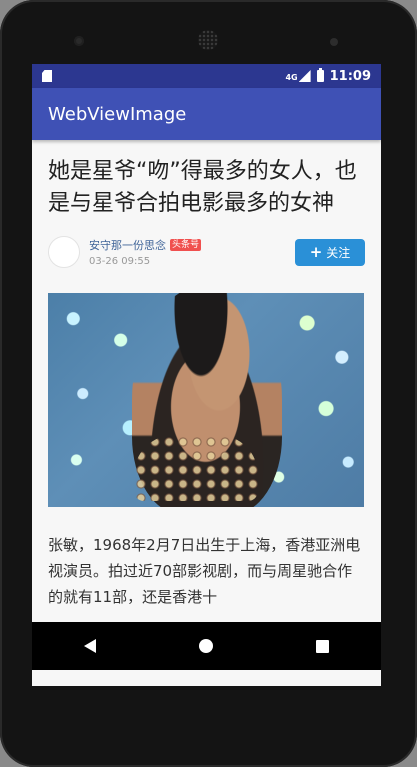  I want to click on phone-top-bezel, so click(208, 32).